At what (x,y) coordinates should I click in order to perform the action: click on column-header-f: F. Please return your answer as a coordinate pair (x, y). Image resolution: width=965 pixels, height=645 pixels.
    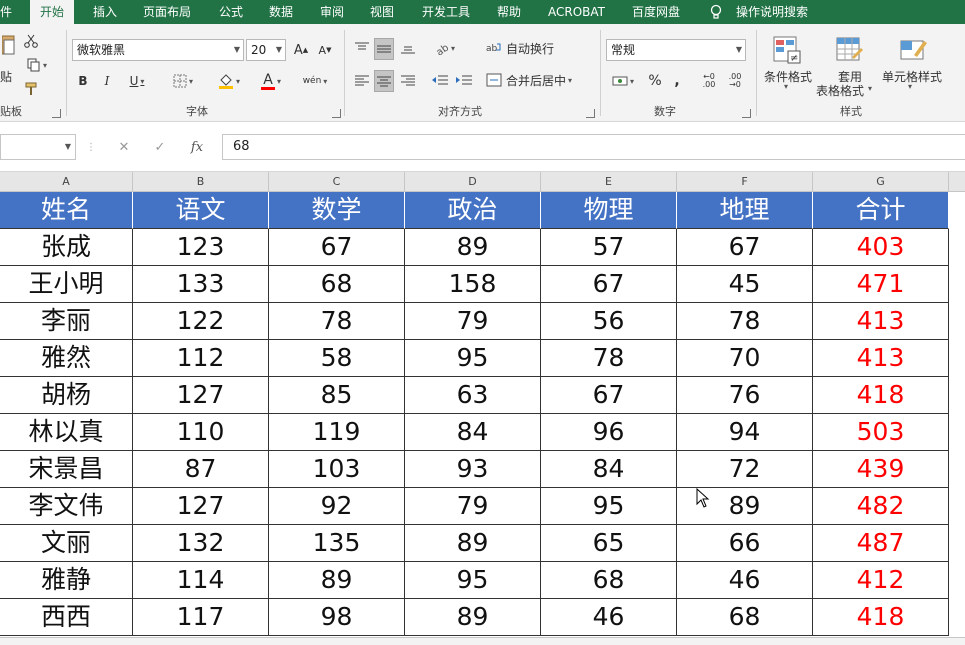
    Looking at the image, I should click on (745, 182).